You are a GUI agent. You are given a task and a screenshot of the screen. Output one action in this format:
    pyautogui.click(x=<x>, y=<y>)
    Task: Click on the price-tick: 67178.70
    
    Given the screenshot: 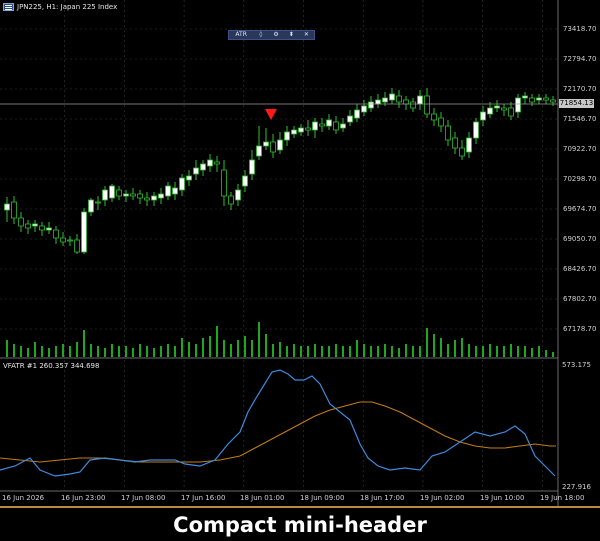 What is the action you would take?
    pyautogui.click(x=580, y=329)
    